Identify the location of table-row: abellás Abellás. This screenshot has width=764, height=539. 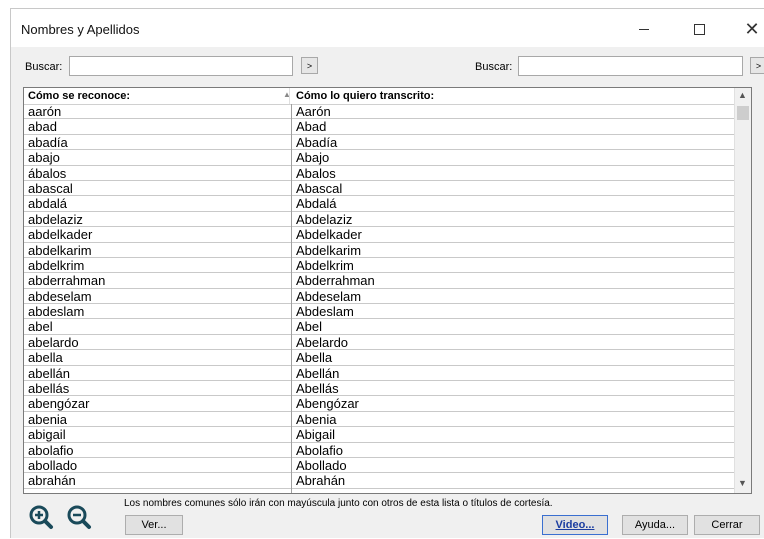
(385, 389).